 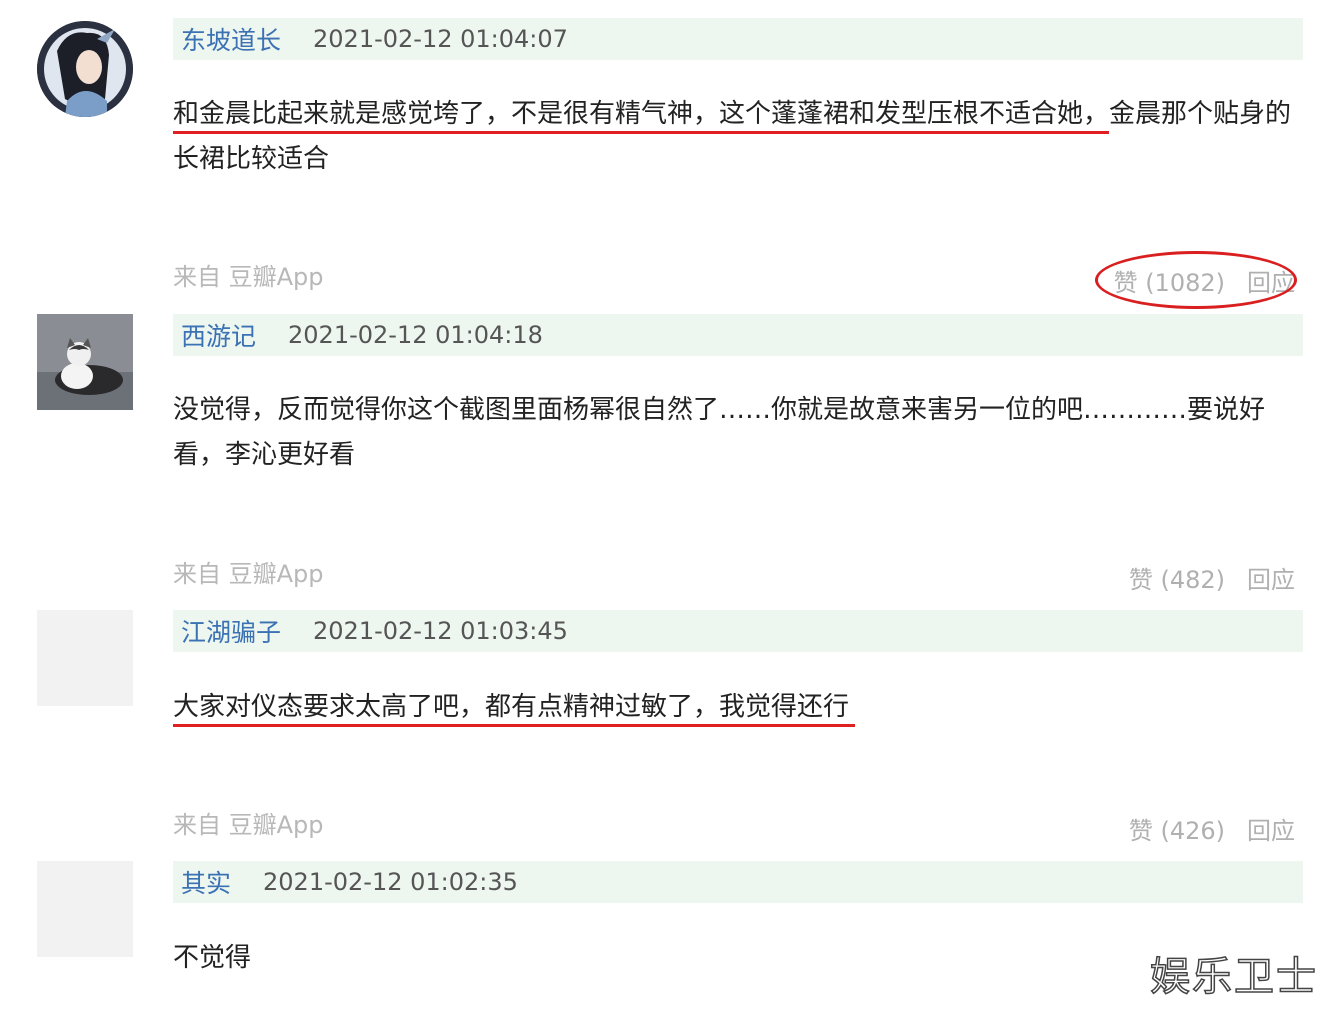 What do you see at coordinates (738, 39) in the screenshot?
I see `comment-header: 东坡道长 2021-02-12 01:04:07` at bounding box center [738, 39].